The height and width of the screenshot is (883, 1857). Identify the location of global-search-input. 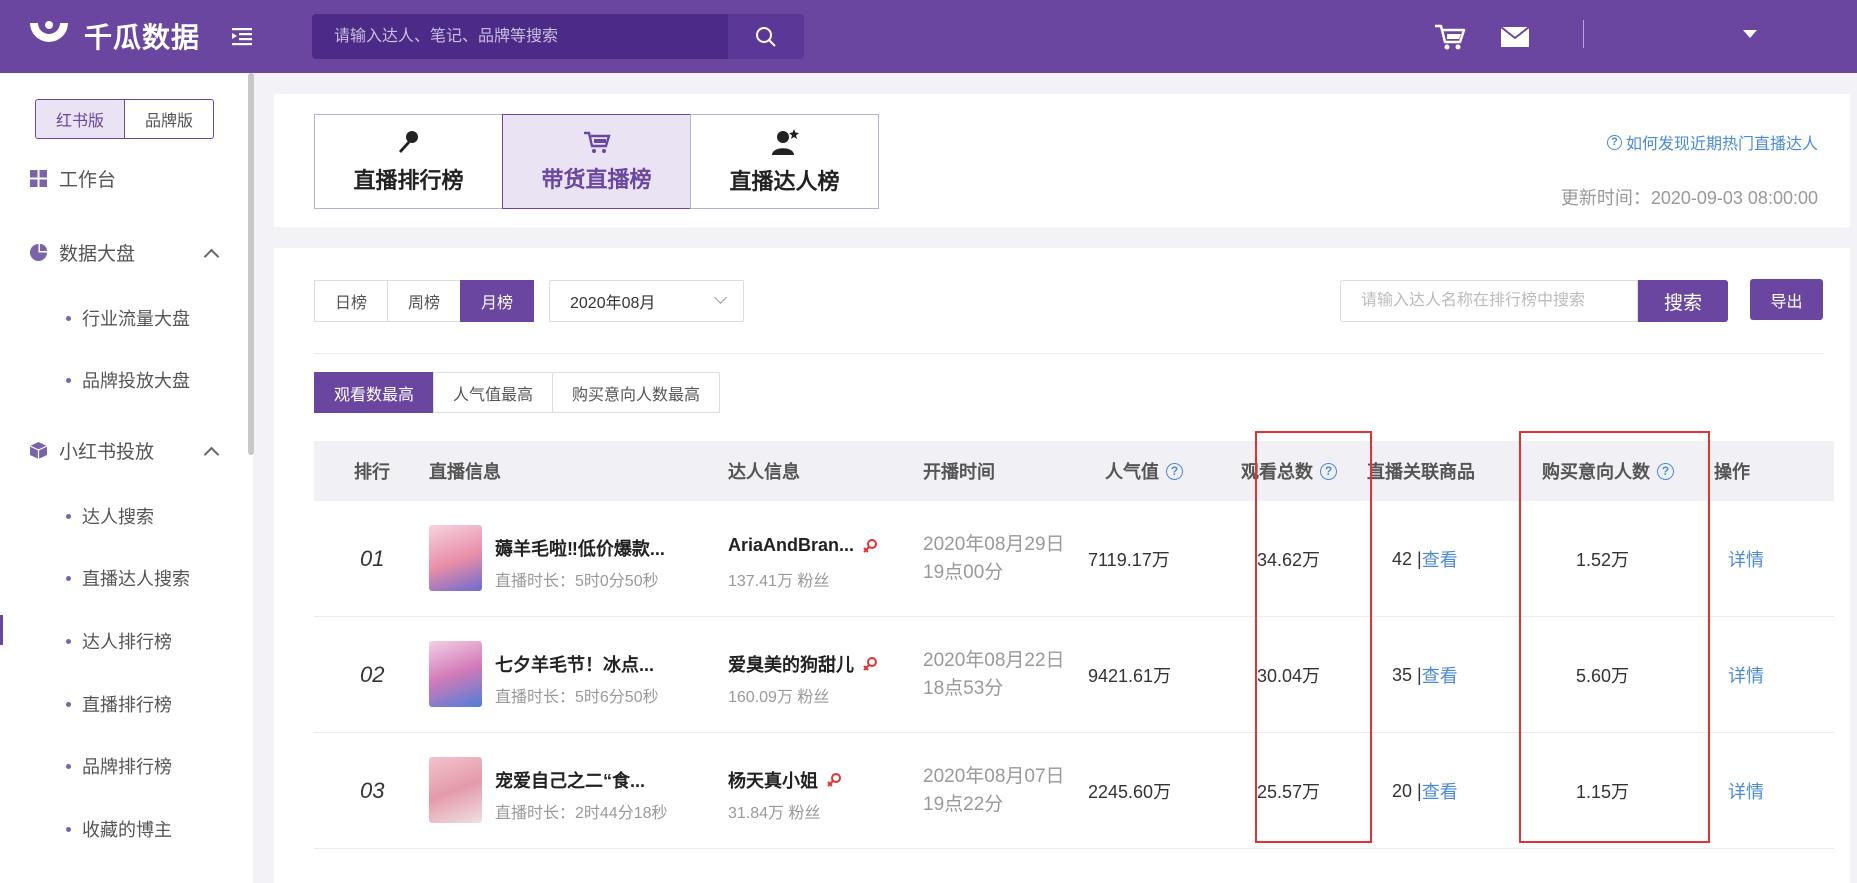
(520, 36).